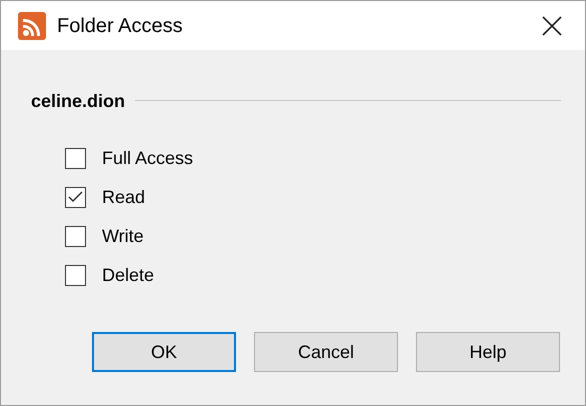 This screenshot has width=586, height=406. What do you see at coordinates (105, 197) in the screenshot?
I see `permission-checkbox: Read` at bounding box center [105, 197].